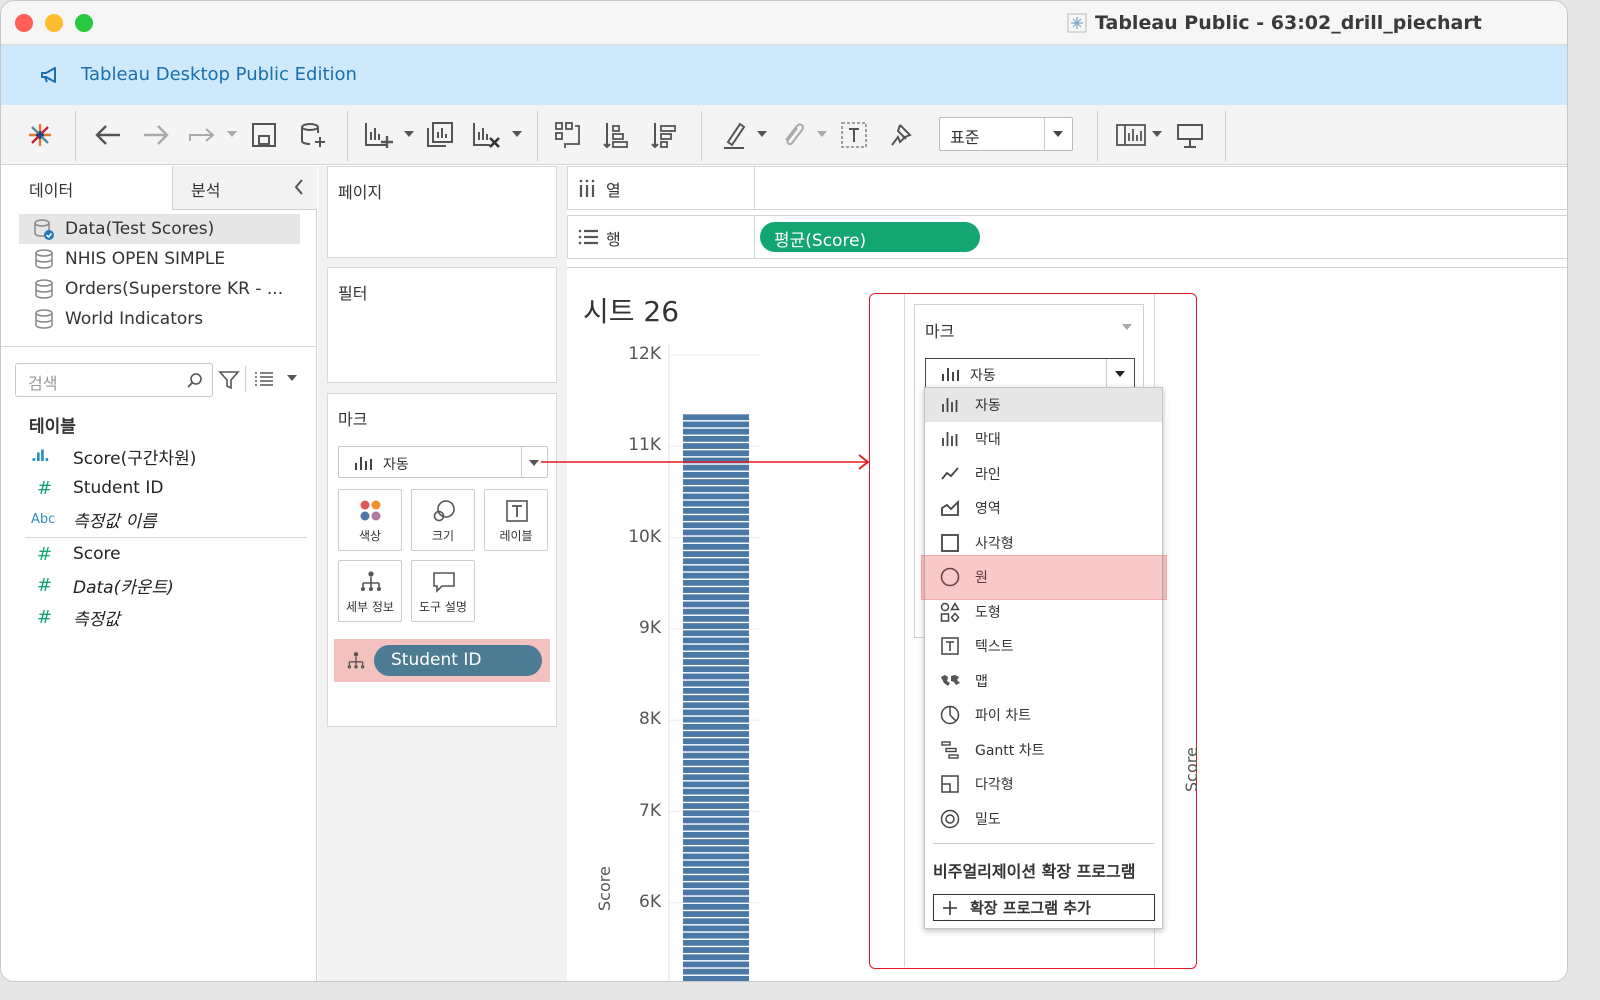 Image resolution: width=1600 pixels, height=1000 pixels. I want to click on show-cards-icon, so click(1131, 135).